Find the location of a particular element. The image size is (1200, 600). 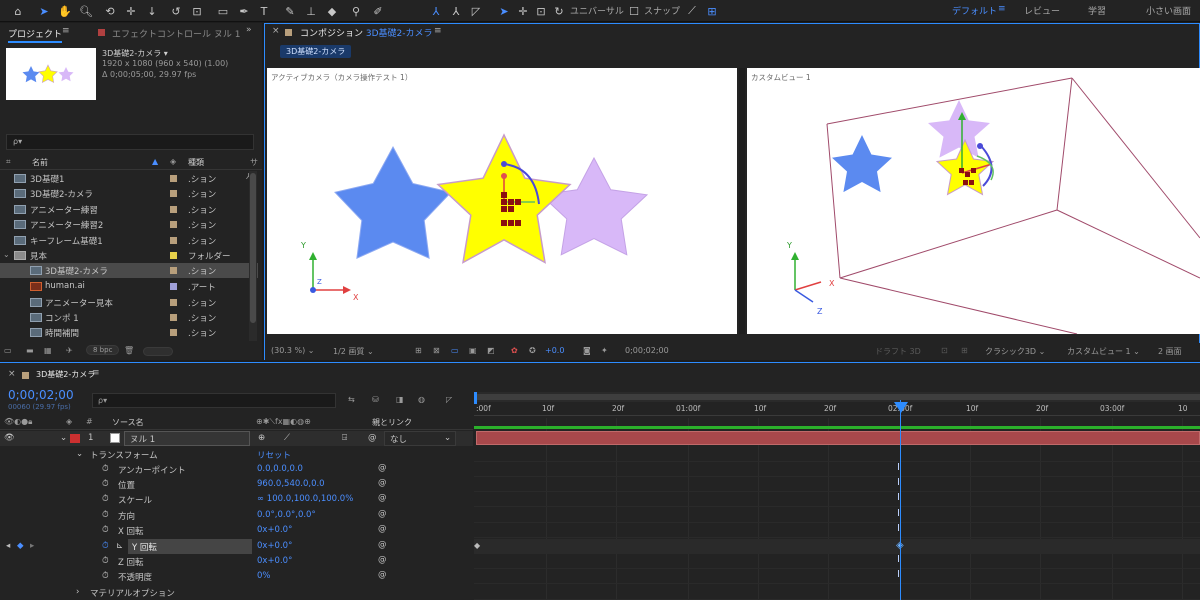

list-item: キーフレーム基礎1 .ション is located at coordinates (129, 240).